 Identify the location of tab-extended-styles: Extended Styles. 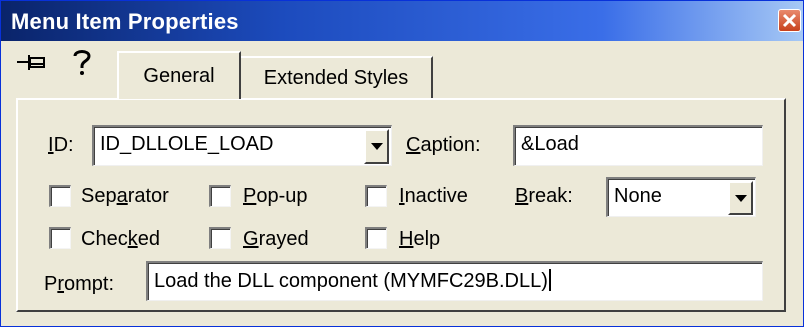
(337, 77).